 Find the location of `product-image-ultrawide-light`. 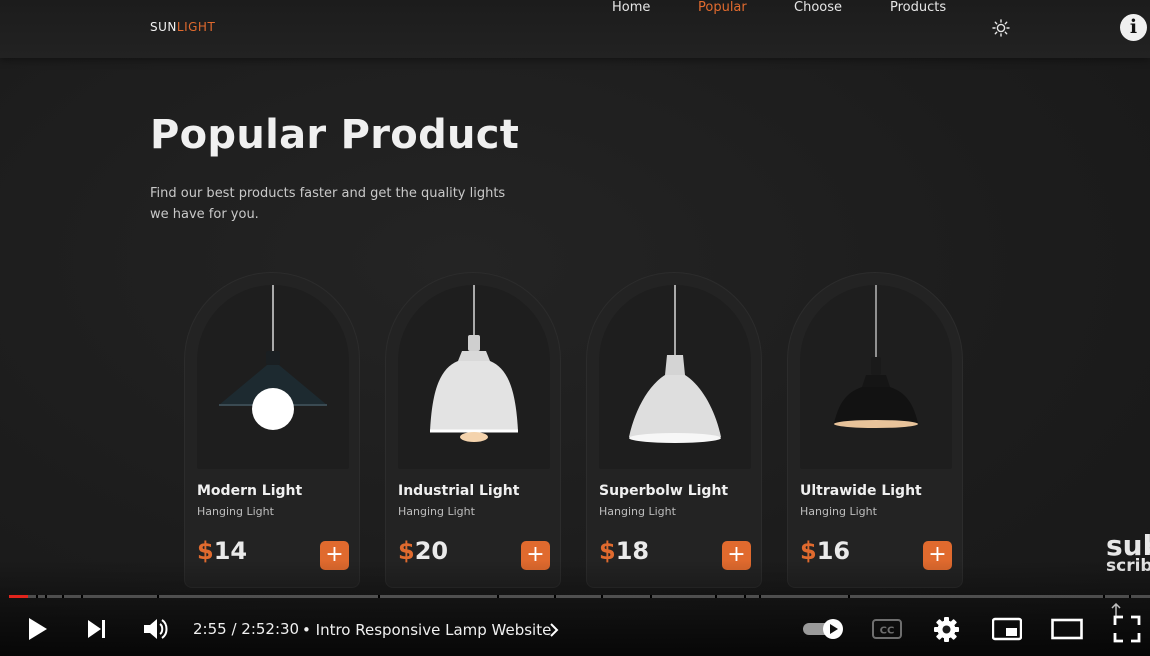

product-image-ultrawide-light is located at coordinates (876, 377).